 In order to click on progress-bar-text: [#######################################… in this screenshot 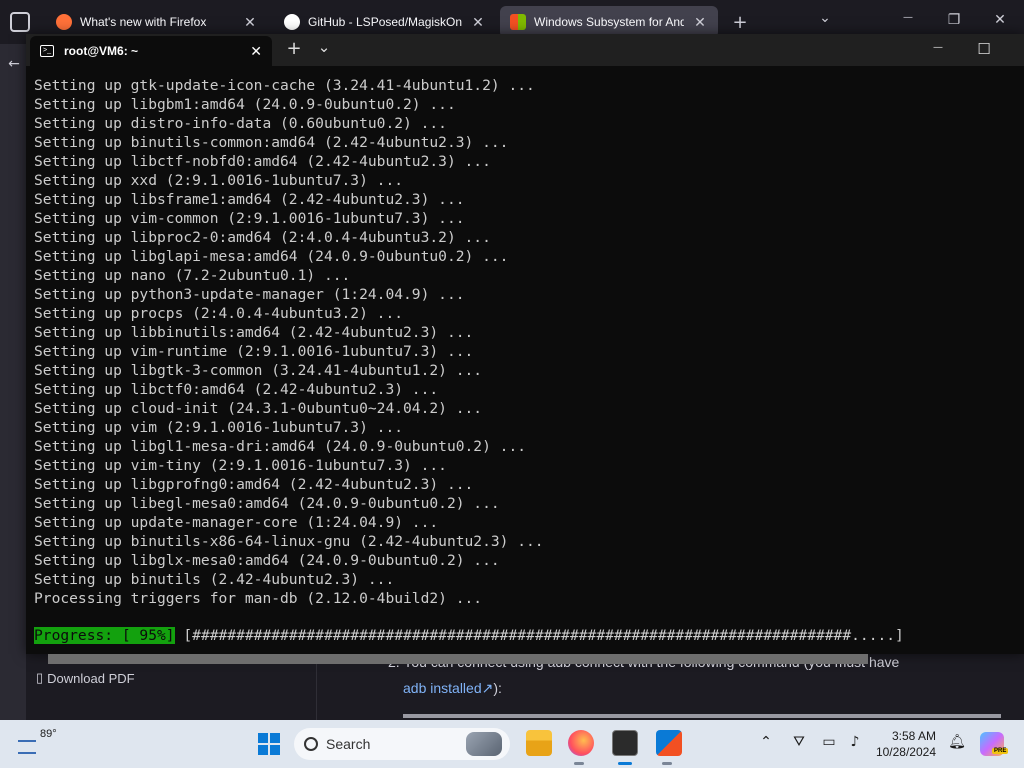, I will do `click(539, 635)`.